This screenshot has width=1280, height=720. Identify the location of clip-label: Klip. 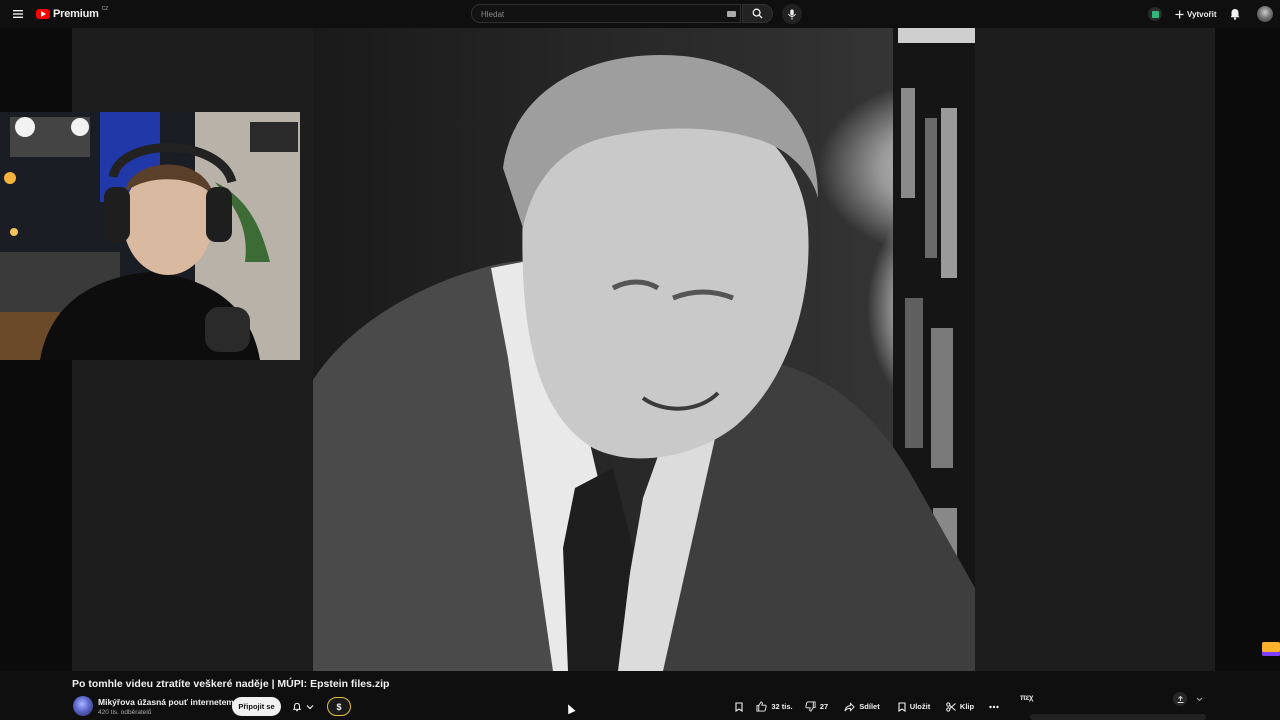
(967, 706).